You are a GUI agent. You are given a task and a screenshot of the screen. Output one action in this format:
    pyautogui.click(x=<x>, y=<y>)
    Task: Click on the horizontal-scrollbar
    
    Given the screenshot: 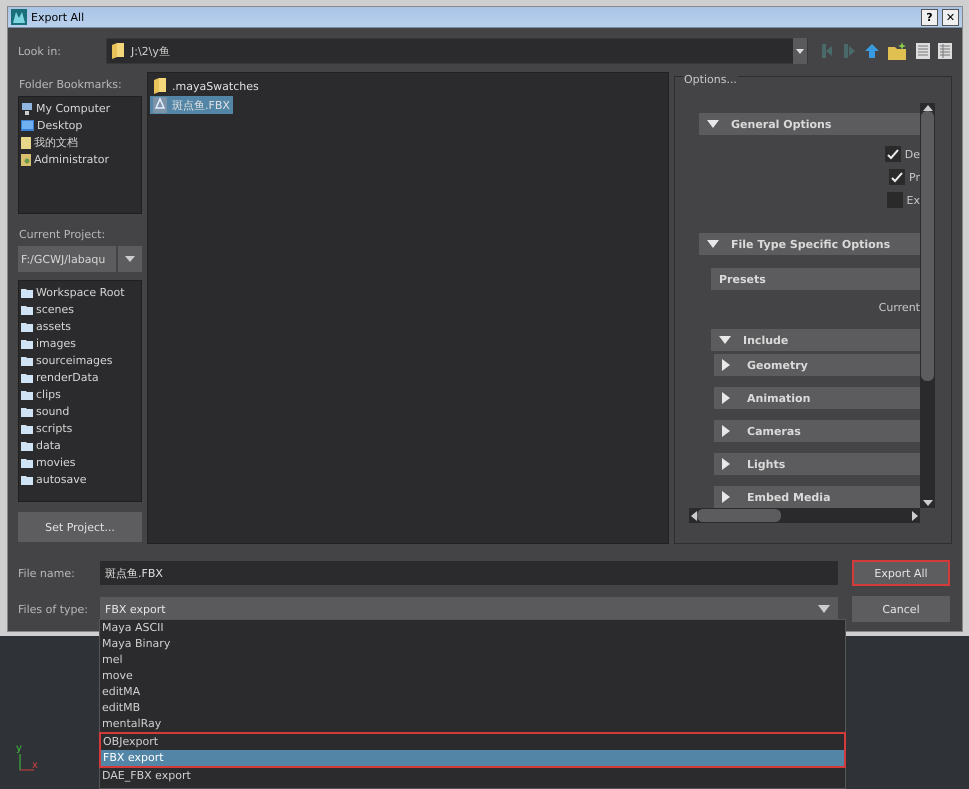 What is the action you would take?
    pyautogui.click(x=804, y=515)
    